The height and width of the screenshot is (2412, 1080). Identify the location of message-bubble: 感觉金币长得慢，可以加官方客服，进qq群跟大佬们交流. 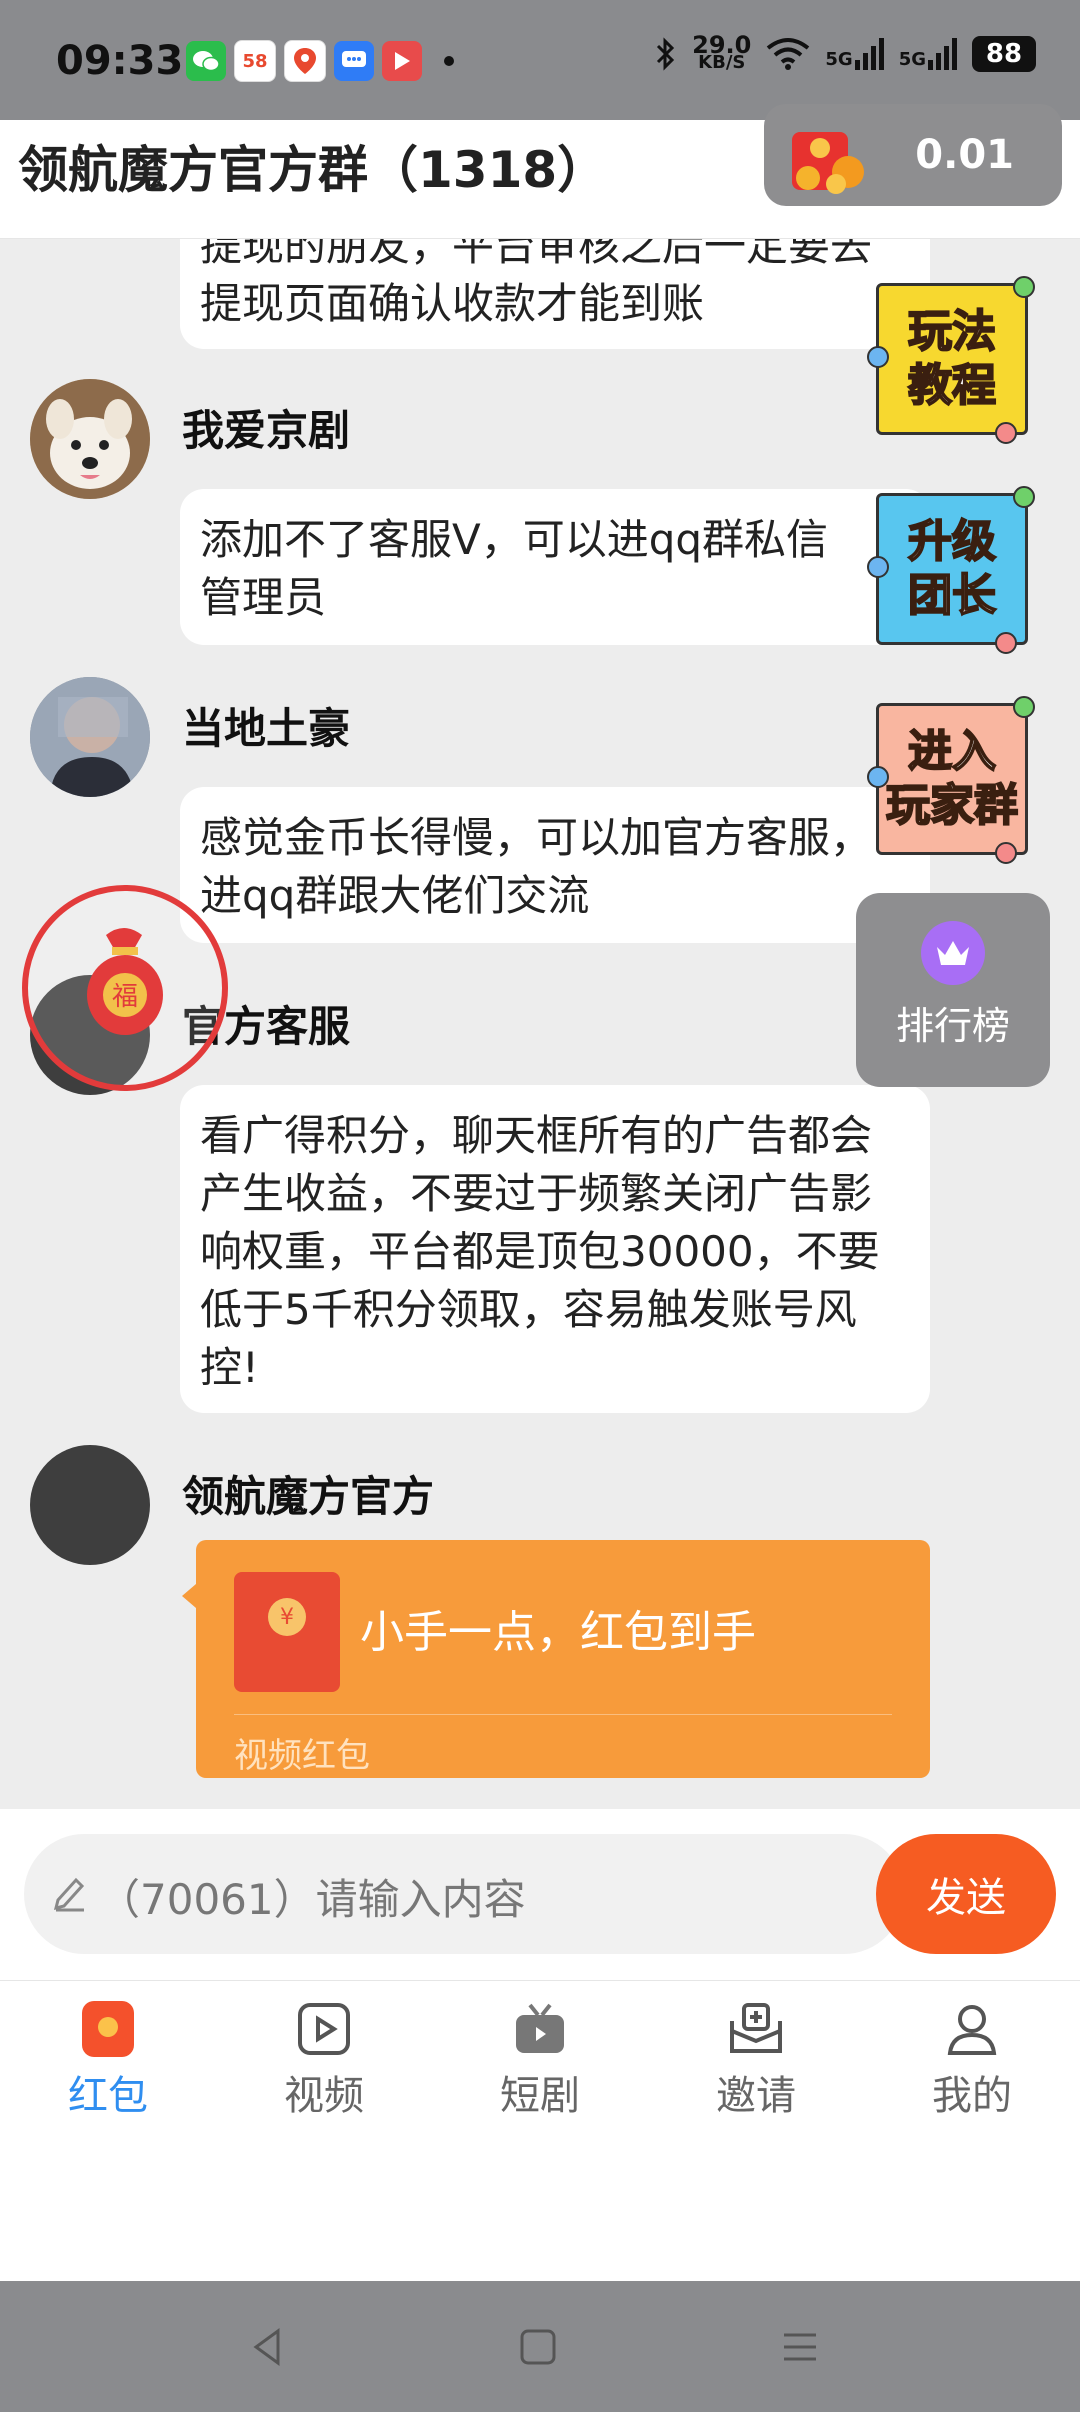
(555, 865).